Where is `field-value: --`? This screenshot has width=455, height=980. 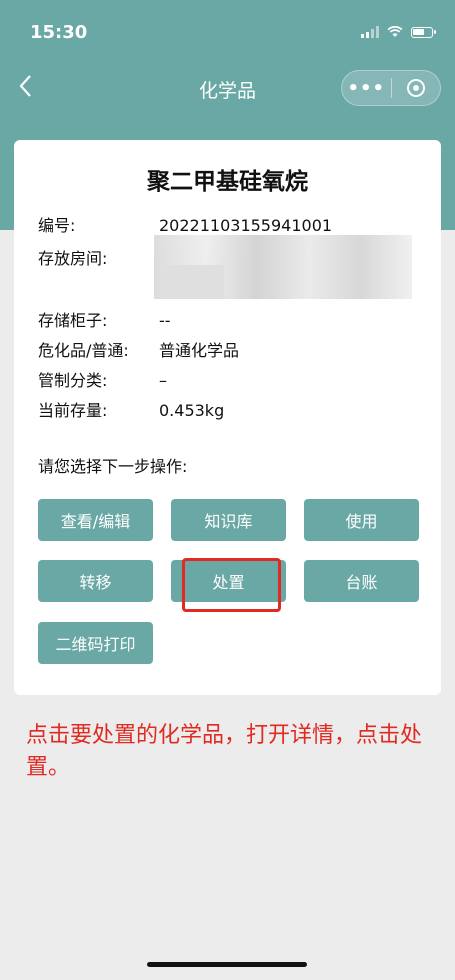
field-value: -- is located at coordinates (165, 320).